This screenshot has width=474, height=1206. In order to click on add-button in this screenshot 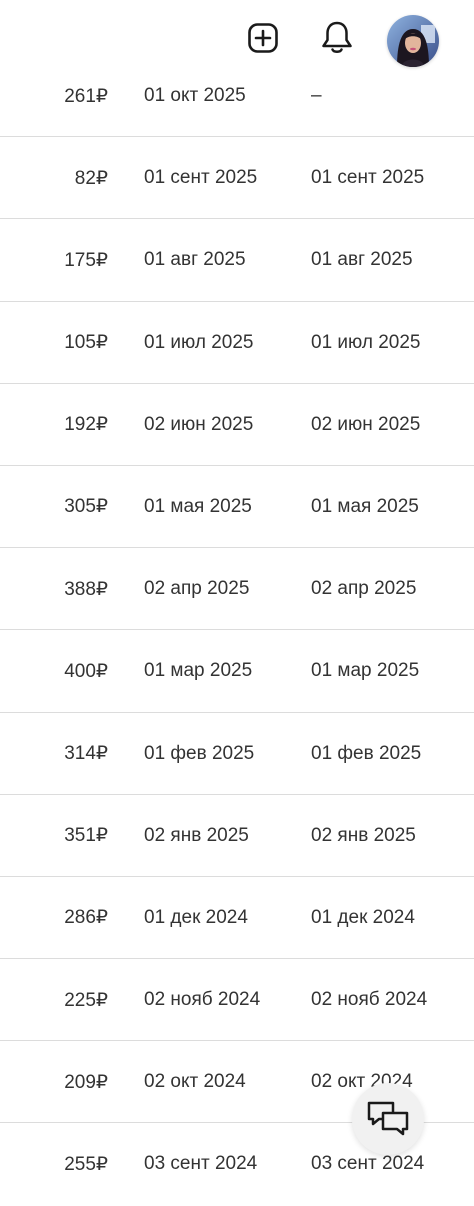, I will do `click(263, 38)`.